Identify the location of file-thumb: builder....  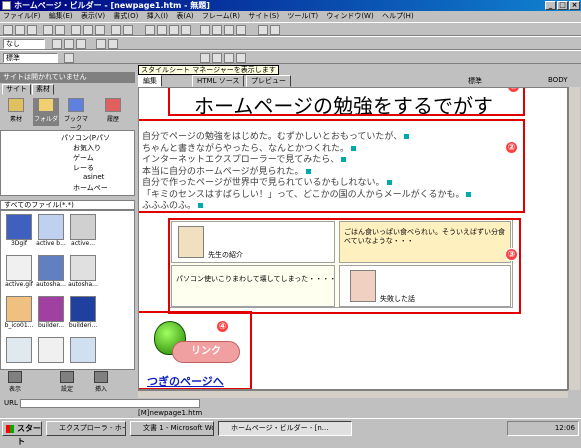
(51, 315).